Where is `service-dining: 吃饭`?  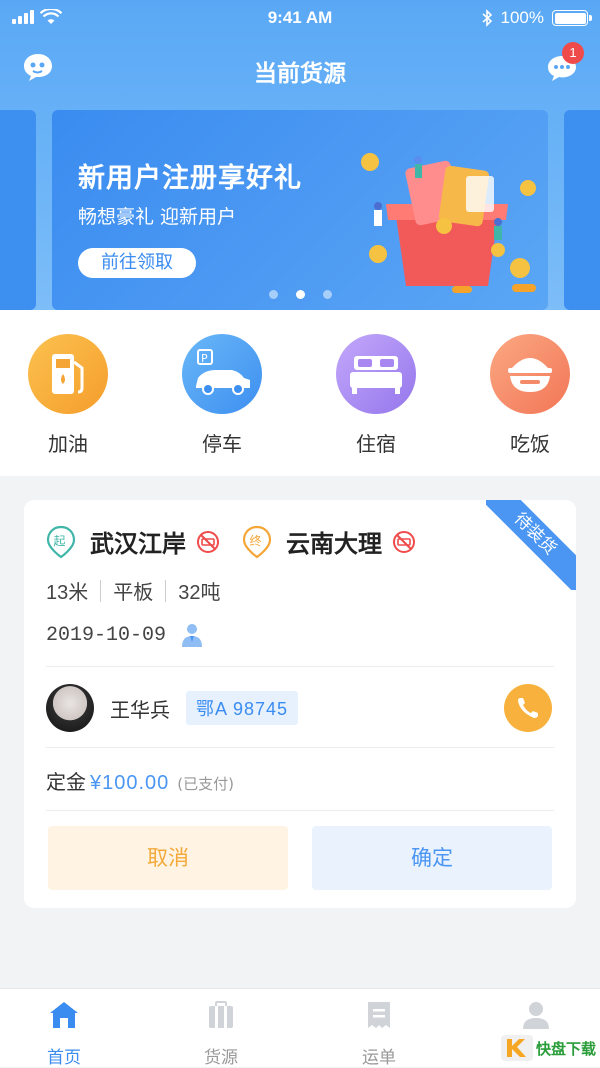
service-dining: 吃饭 is located at coordinates (530, 395).